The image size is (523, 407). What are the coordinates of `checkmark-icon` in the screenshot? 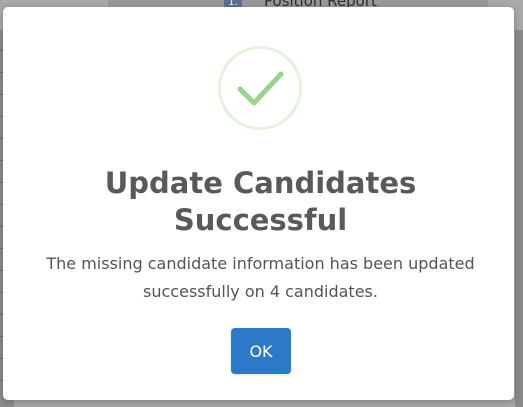 It's located at (260, 88).